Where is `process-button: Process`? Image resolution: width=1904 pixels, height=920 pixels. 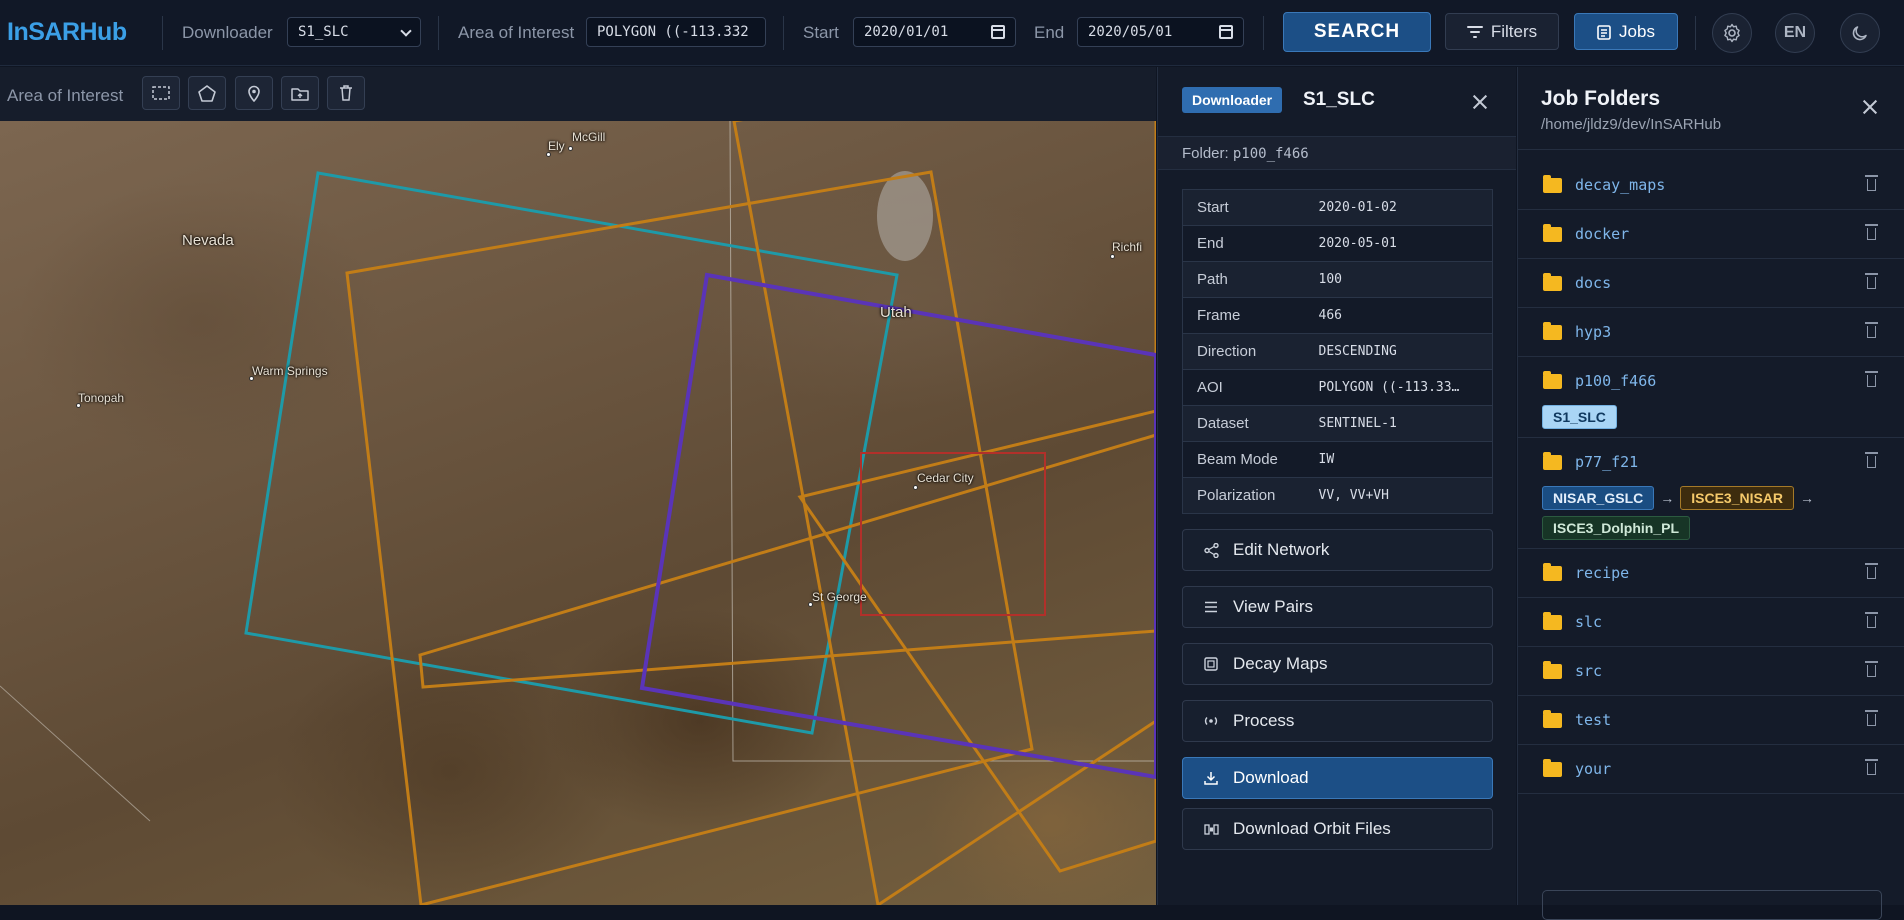 process-button: Process is located at coordinates (1337, 721).